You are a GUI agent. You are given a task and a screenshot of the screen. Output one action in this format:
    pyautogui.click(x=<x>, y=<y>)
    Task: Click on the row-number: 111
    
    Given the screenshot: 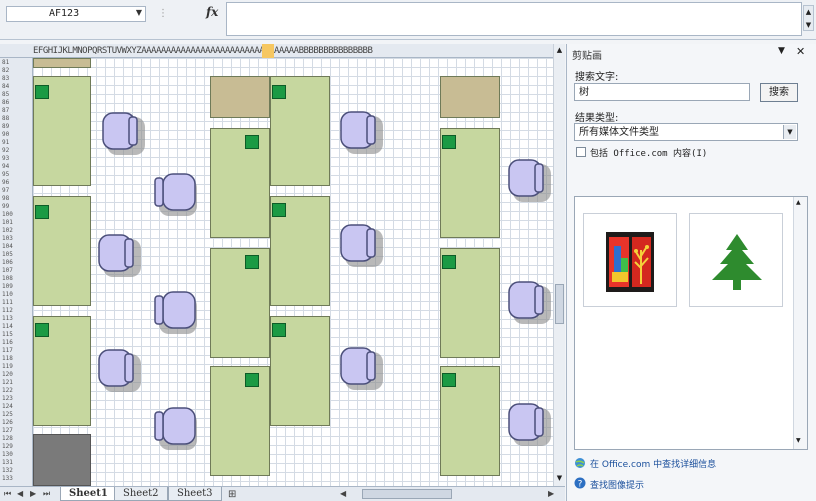 What is the action you would take?
    pyautogui.click(x=17, y=303)
    